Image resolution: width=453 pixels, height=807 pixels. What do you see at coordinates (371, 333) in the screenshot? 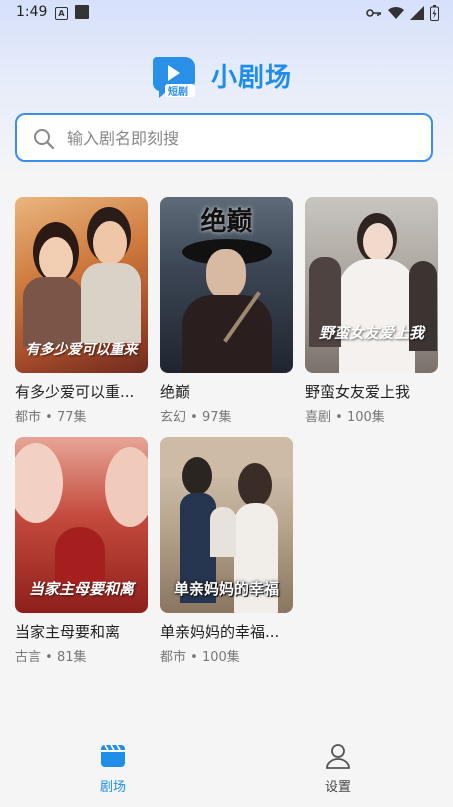
I see `poster-title: 野蛮女友爱上我` at bounding box center [371, 333].